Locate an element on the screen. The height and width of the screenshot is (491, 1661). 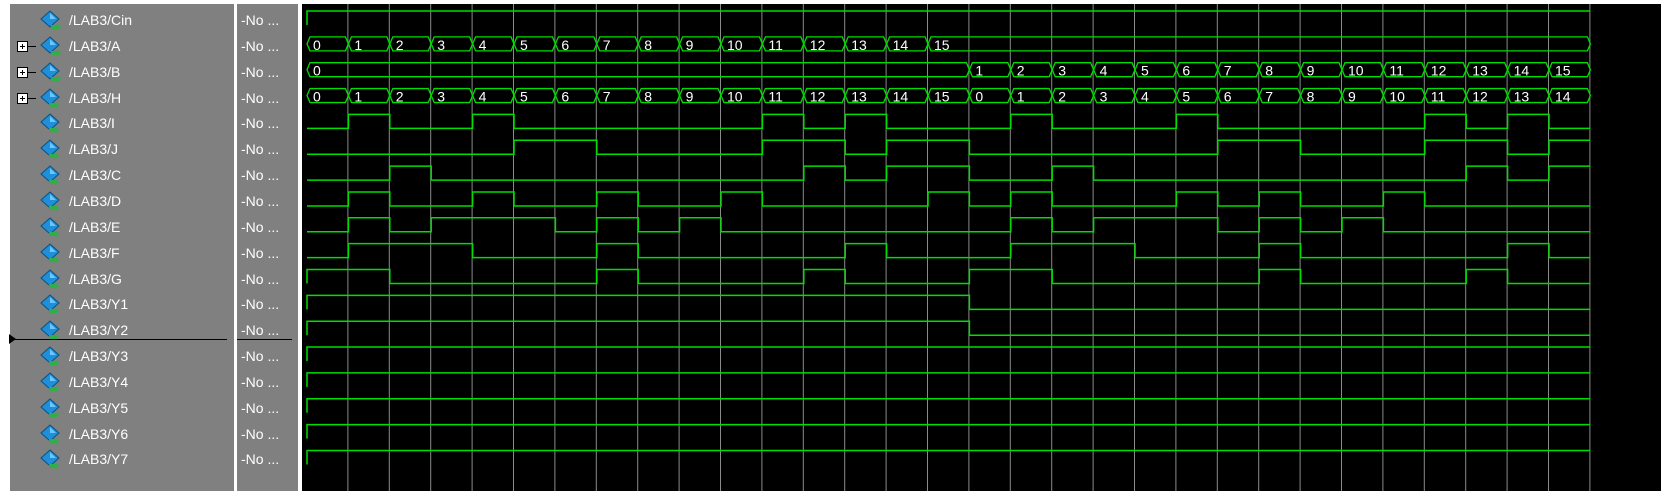
signal-row: /LAB3/Y4 is located at coordinates (122, 381).